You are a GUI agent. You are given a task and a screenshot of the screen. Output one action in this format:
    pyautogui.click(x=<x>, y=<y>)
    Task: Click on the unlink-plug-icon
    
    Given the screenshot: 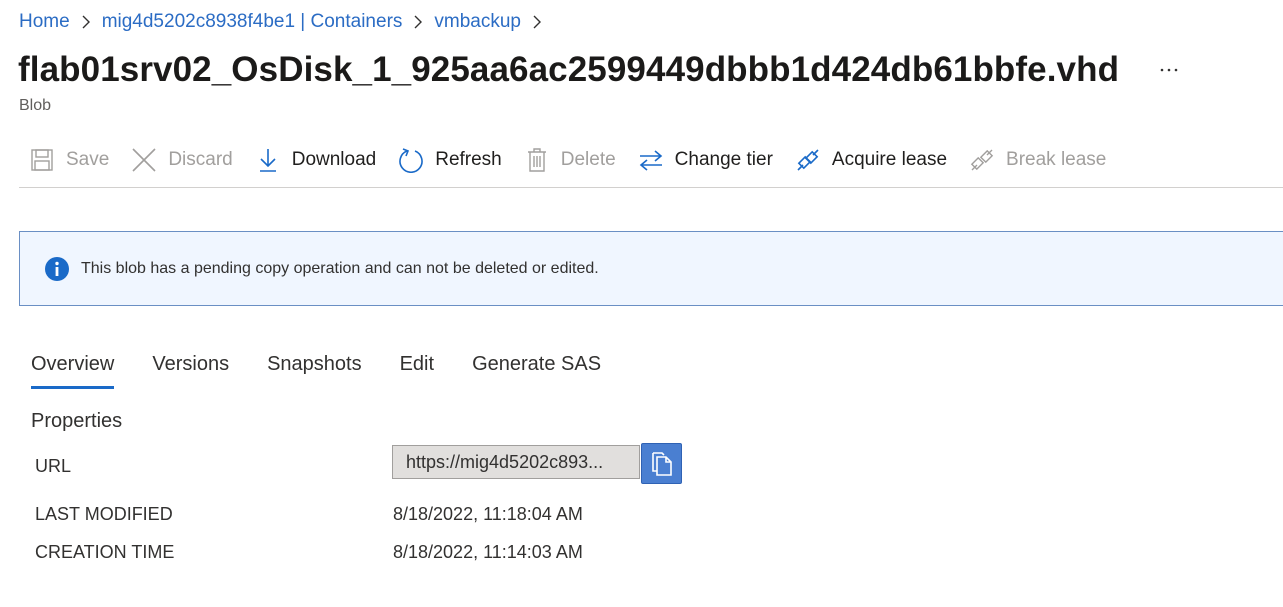 What is the action you would take?
    pyautogui.click(x=982, y=160)
    